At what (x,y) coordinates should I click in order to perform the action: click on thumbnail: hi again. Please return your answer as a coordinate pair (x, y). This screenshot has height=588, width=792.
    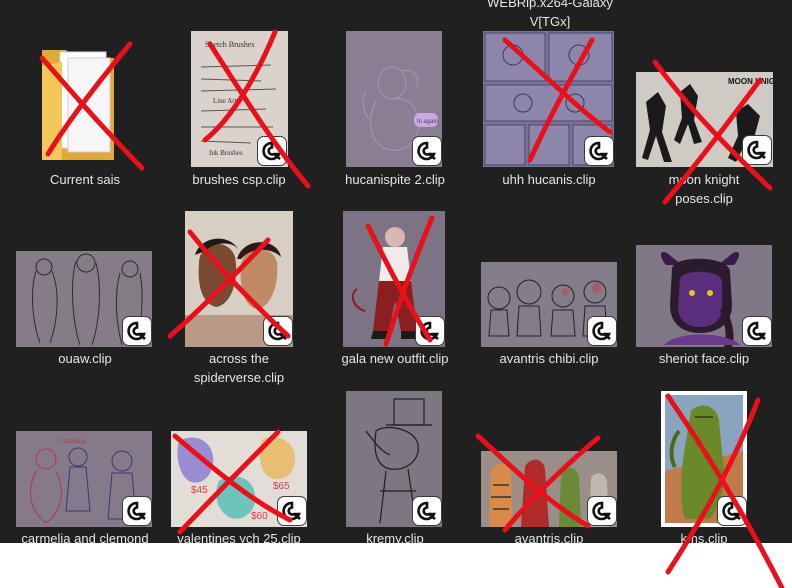
    Looking at the image, I should click on (394, 99).